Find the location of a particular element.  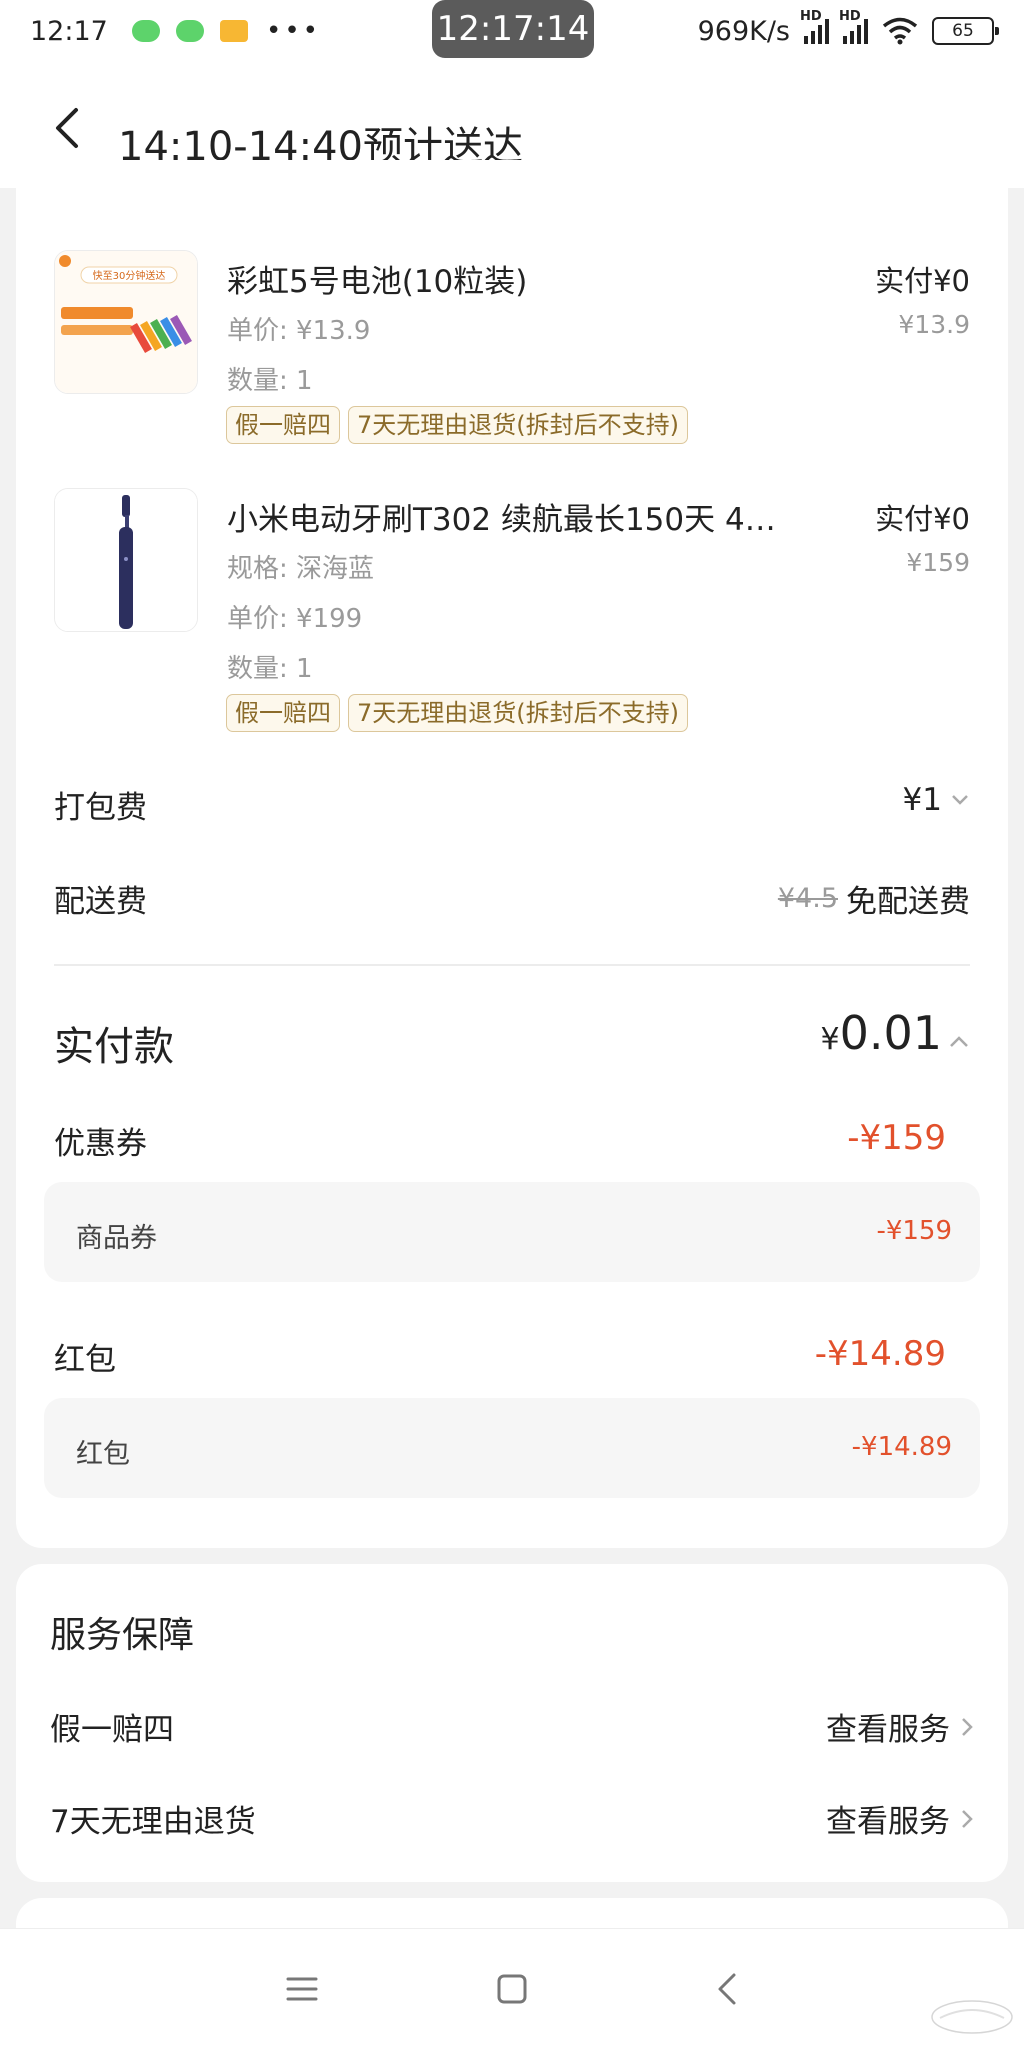

status-time: 12:17 is located at coordinates (69, 31).